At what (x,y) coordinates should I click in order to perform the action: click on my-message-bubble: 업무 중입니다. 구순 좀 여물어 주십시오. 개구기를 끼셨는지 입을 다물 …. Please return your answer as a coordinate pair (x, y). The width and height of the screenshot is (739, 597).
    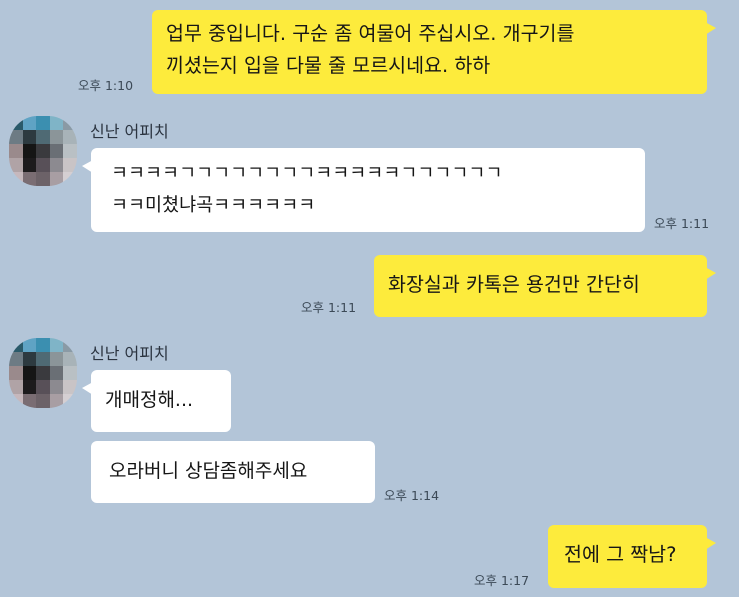
    Looking at the image, I should click on (434, 52).